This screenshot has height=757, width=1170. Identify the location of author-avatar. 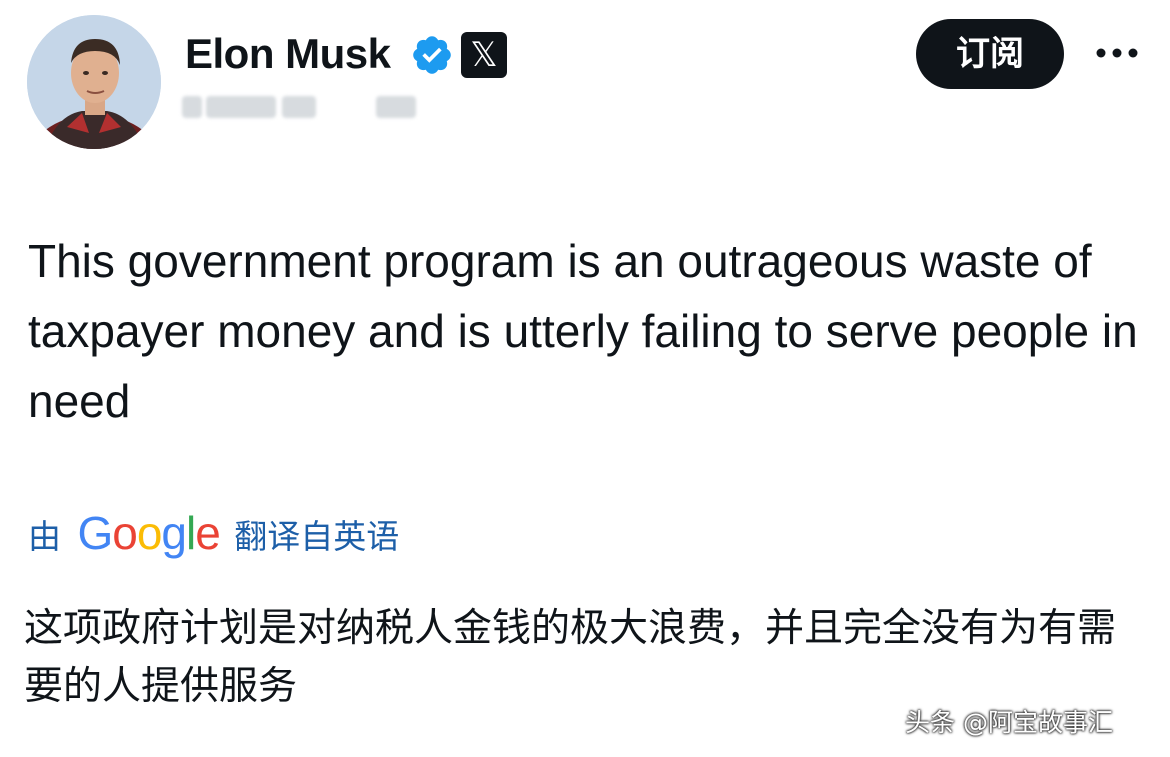
(94, 82).